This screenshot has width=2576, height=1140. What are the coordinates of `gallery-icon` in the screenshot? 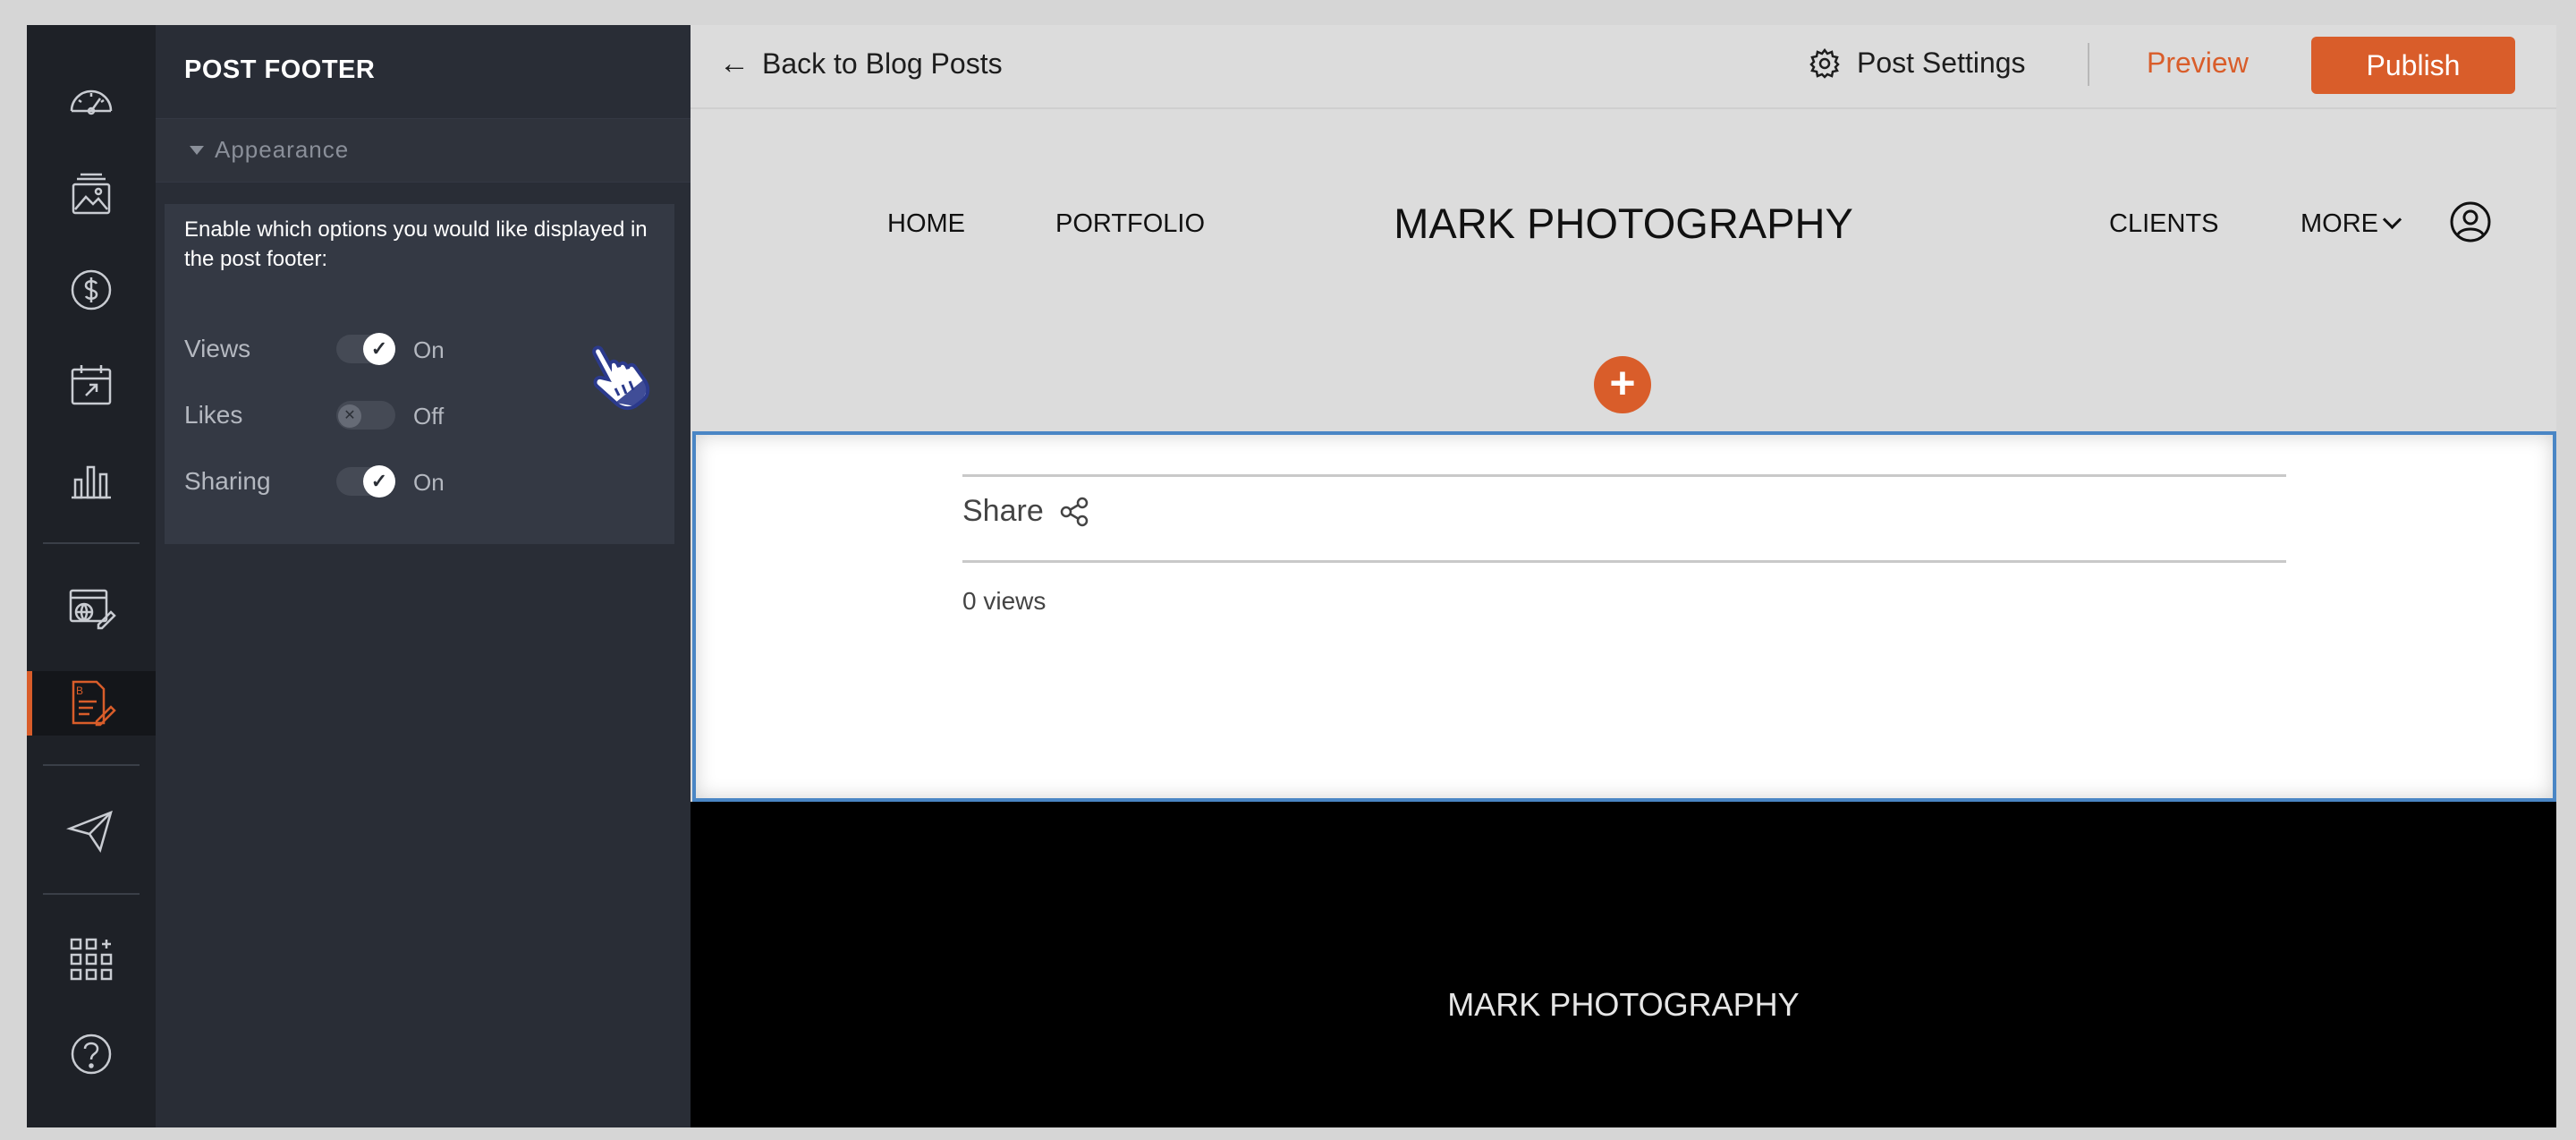 It's located at (91, 195).